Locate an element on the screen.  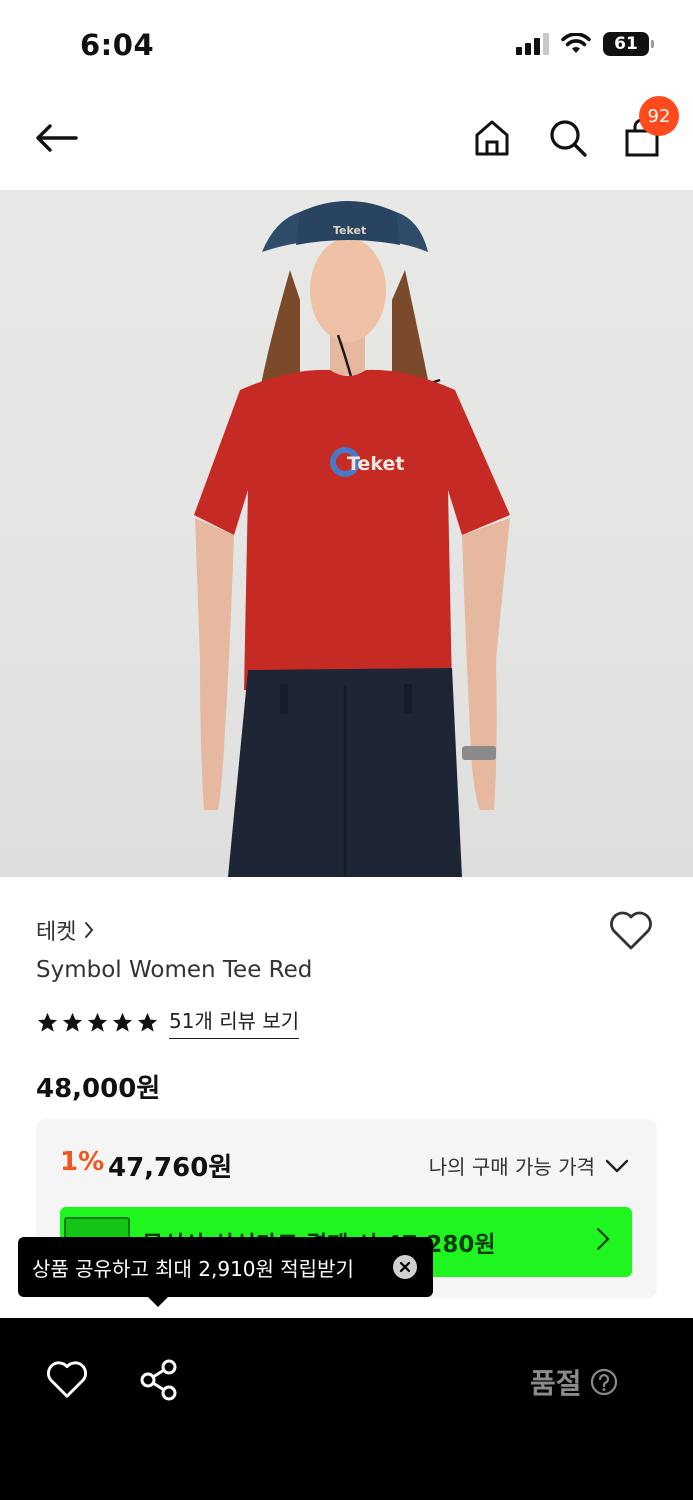
status-icons: 61 is located at coordinates (585, 44).